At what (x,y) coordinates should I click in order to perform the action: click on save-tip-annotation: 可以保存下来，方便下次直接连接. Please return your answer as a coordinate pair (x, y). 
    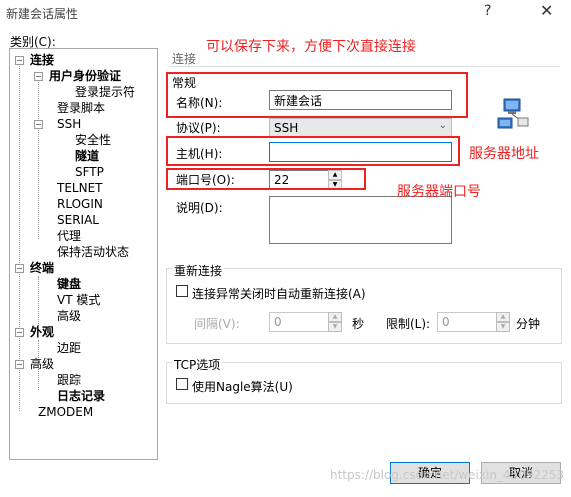
    Looking at the image, I should click on (311, 47).